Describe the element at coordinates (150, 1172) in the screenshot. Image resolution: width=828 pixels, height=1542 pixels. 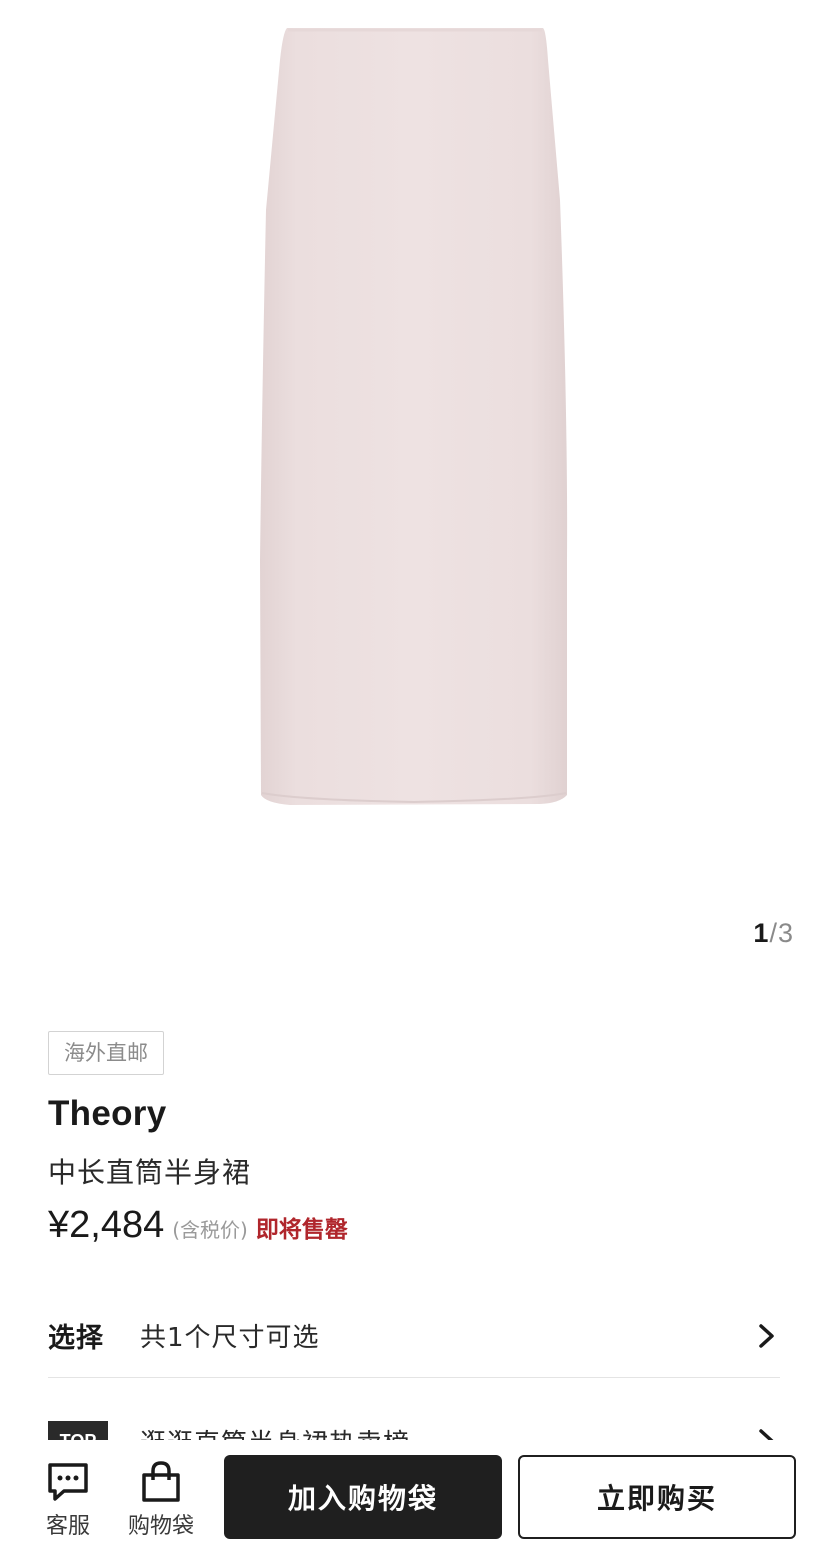
I see `product-name: 中长直筒半身裙` at that location.